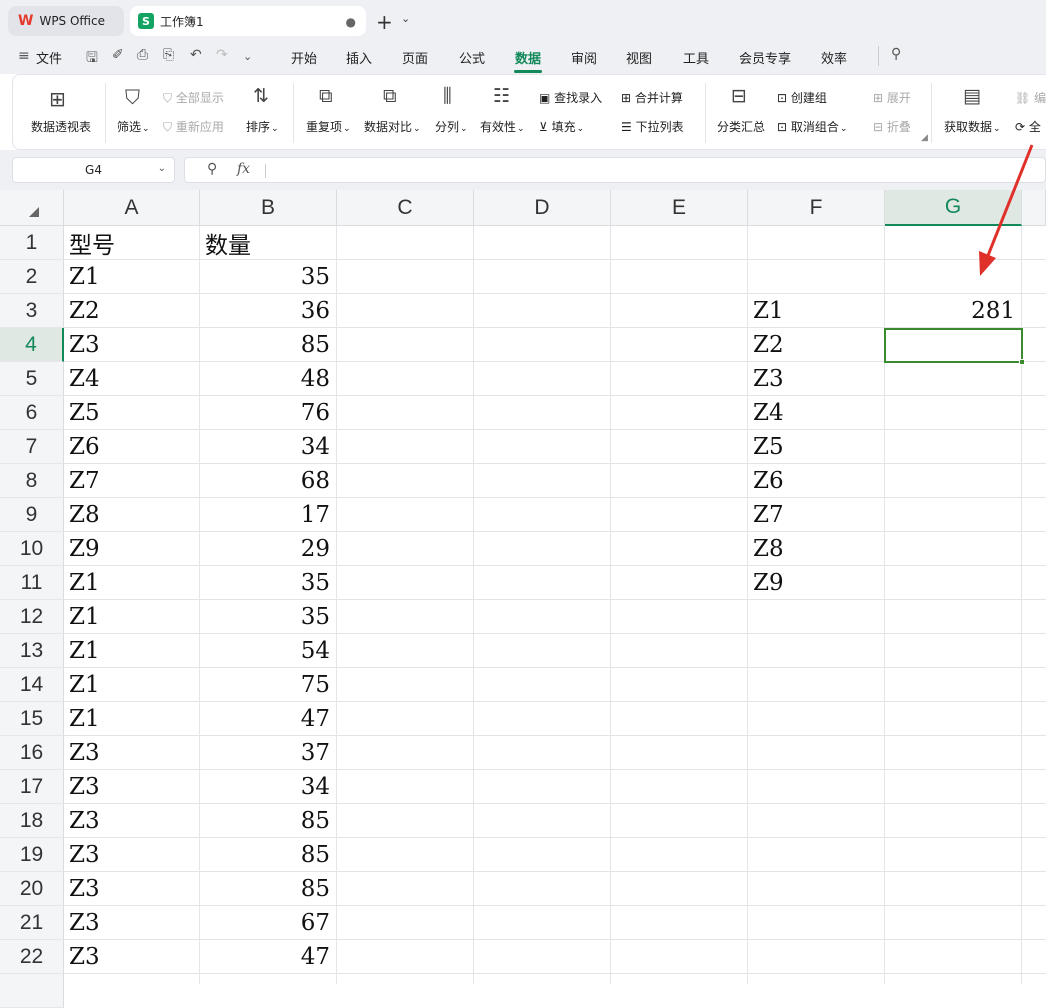  I want to click on get-data-icon: ▤, so click(972, 96).